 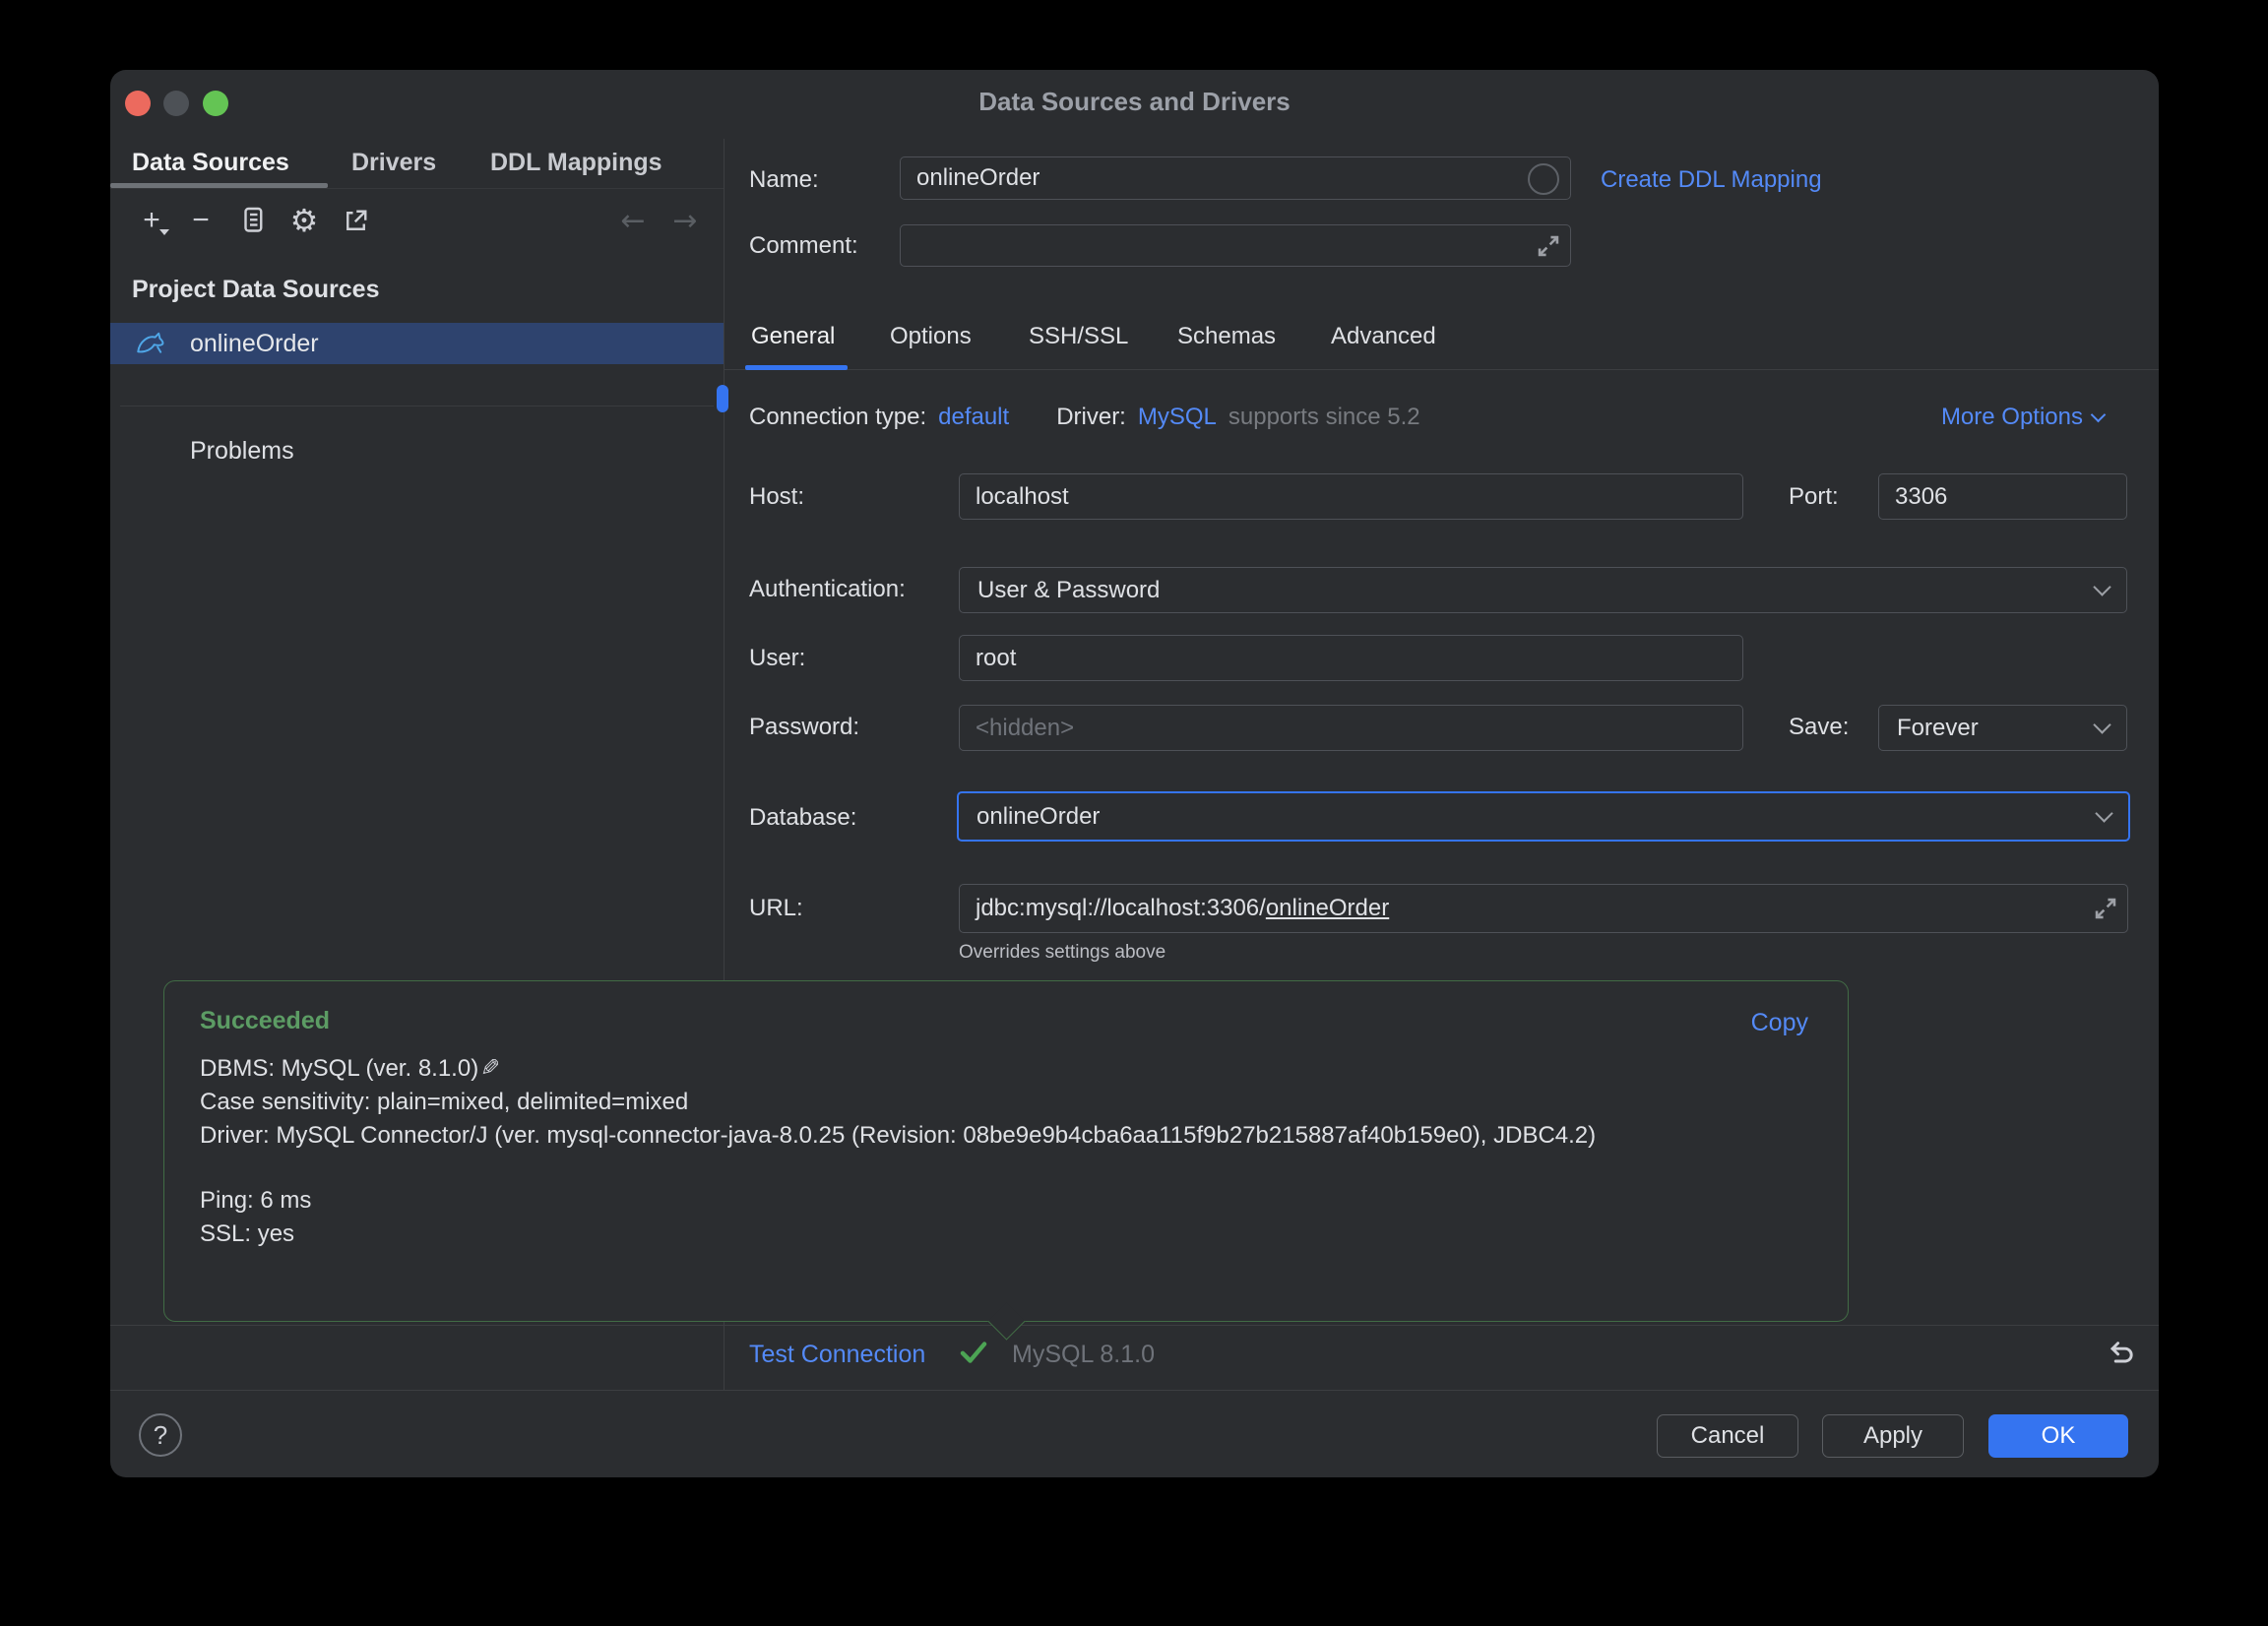 I want to click on duplicate-data-source-button, so click(x=253, y=220).